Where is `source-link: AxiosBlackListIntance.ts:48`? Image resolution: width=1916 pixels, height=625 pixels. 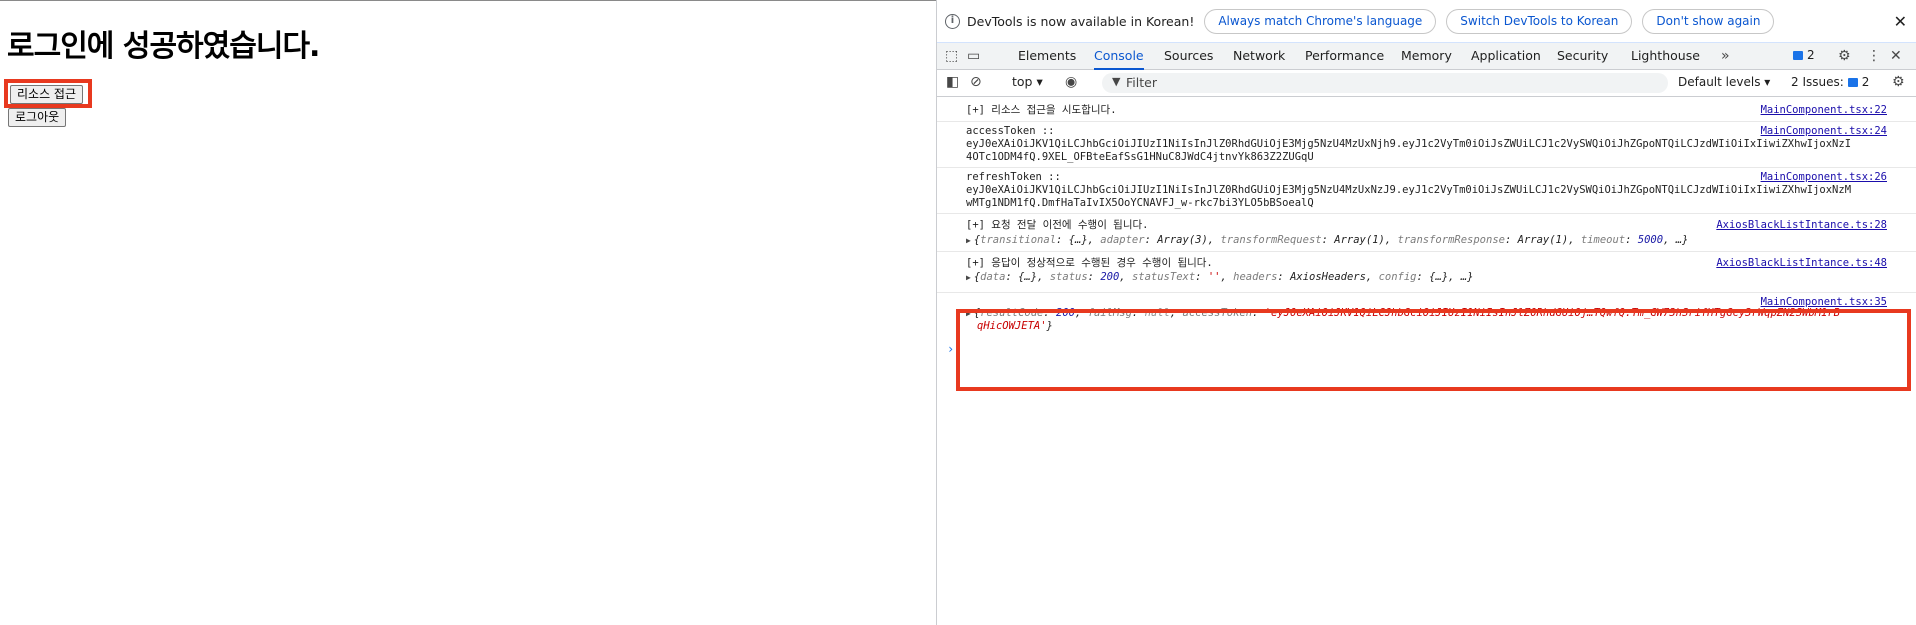 source-link: AxiosBlackListIntance.ts:48 is located at coordinates (1801, 263).